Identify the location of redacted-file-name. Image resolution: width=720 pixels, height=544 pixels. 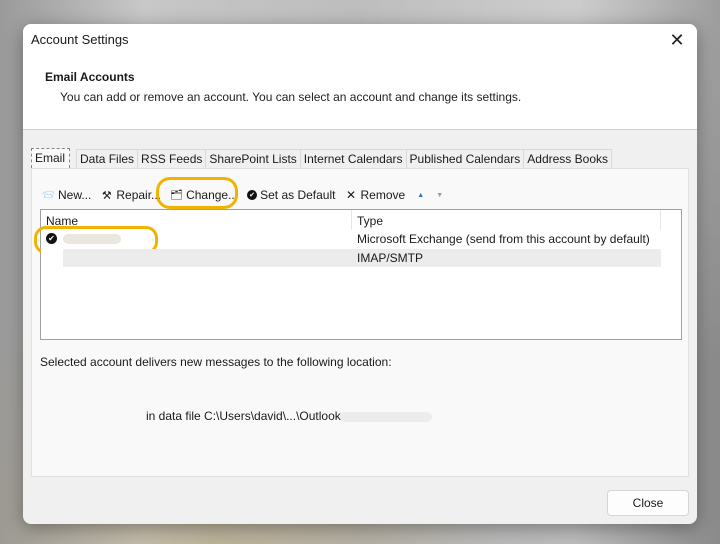
(386, 417).